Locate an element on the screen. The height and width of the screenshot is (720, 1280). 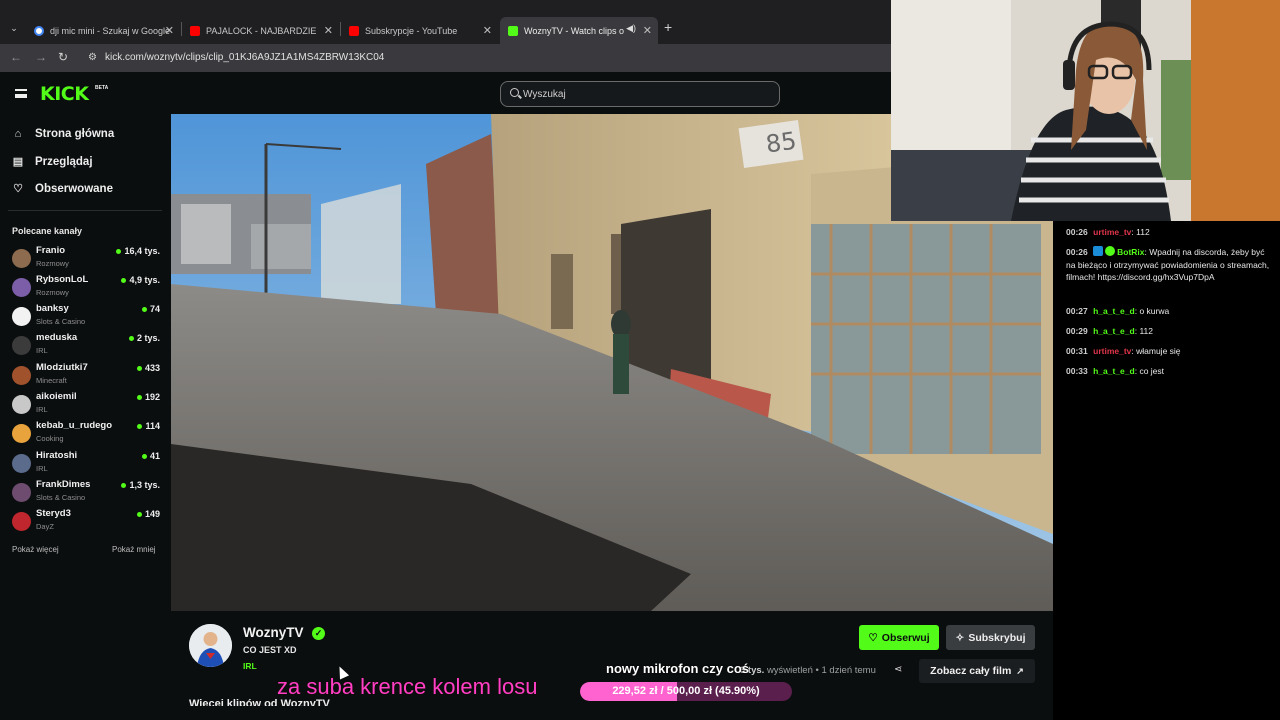
search-input is located at coordinates (643, 94).